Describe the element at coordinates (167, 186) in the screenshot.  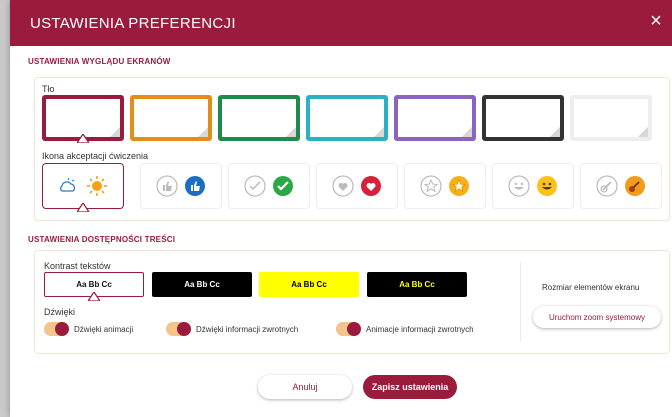
I see `thumbs-up-outline-icon` at that location.